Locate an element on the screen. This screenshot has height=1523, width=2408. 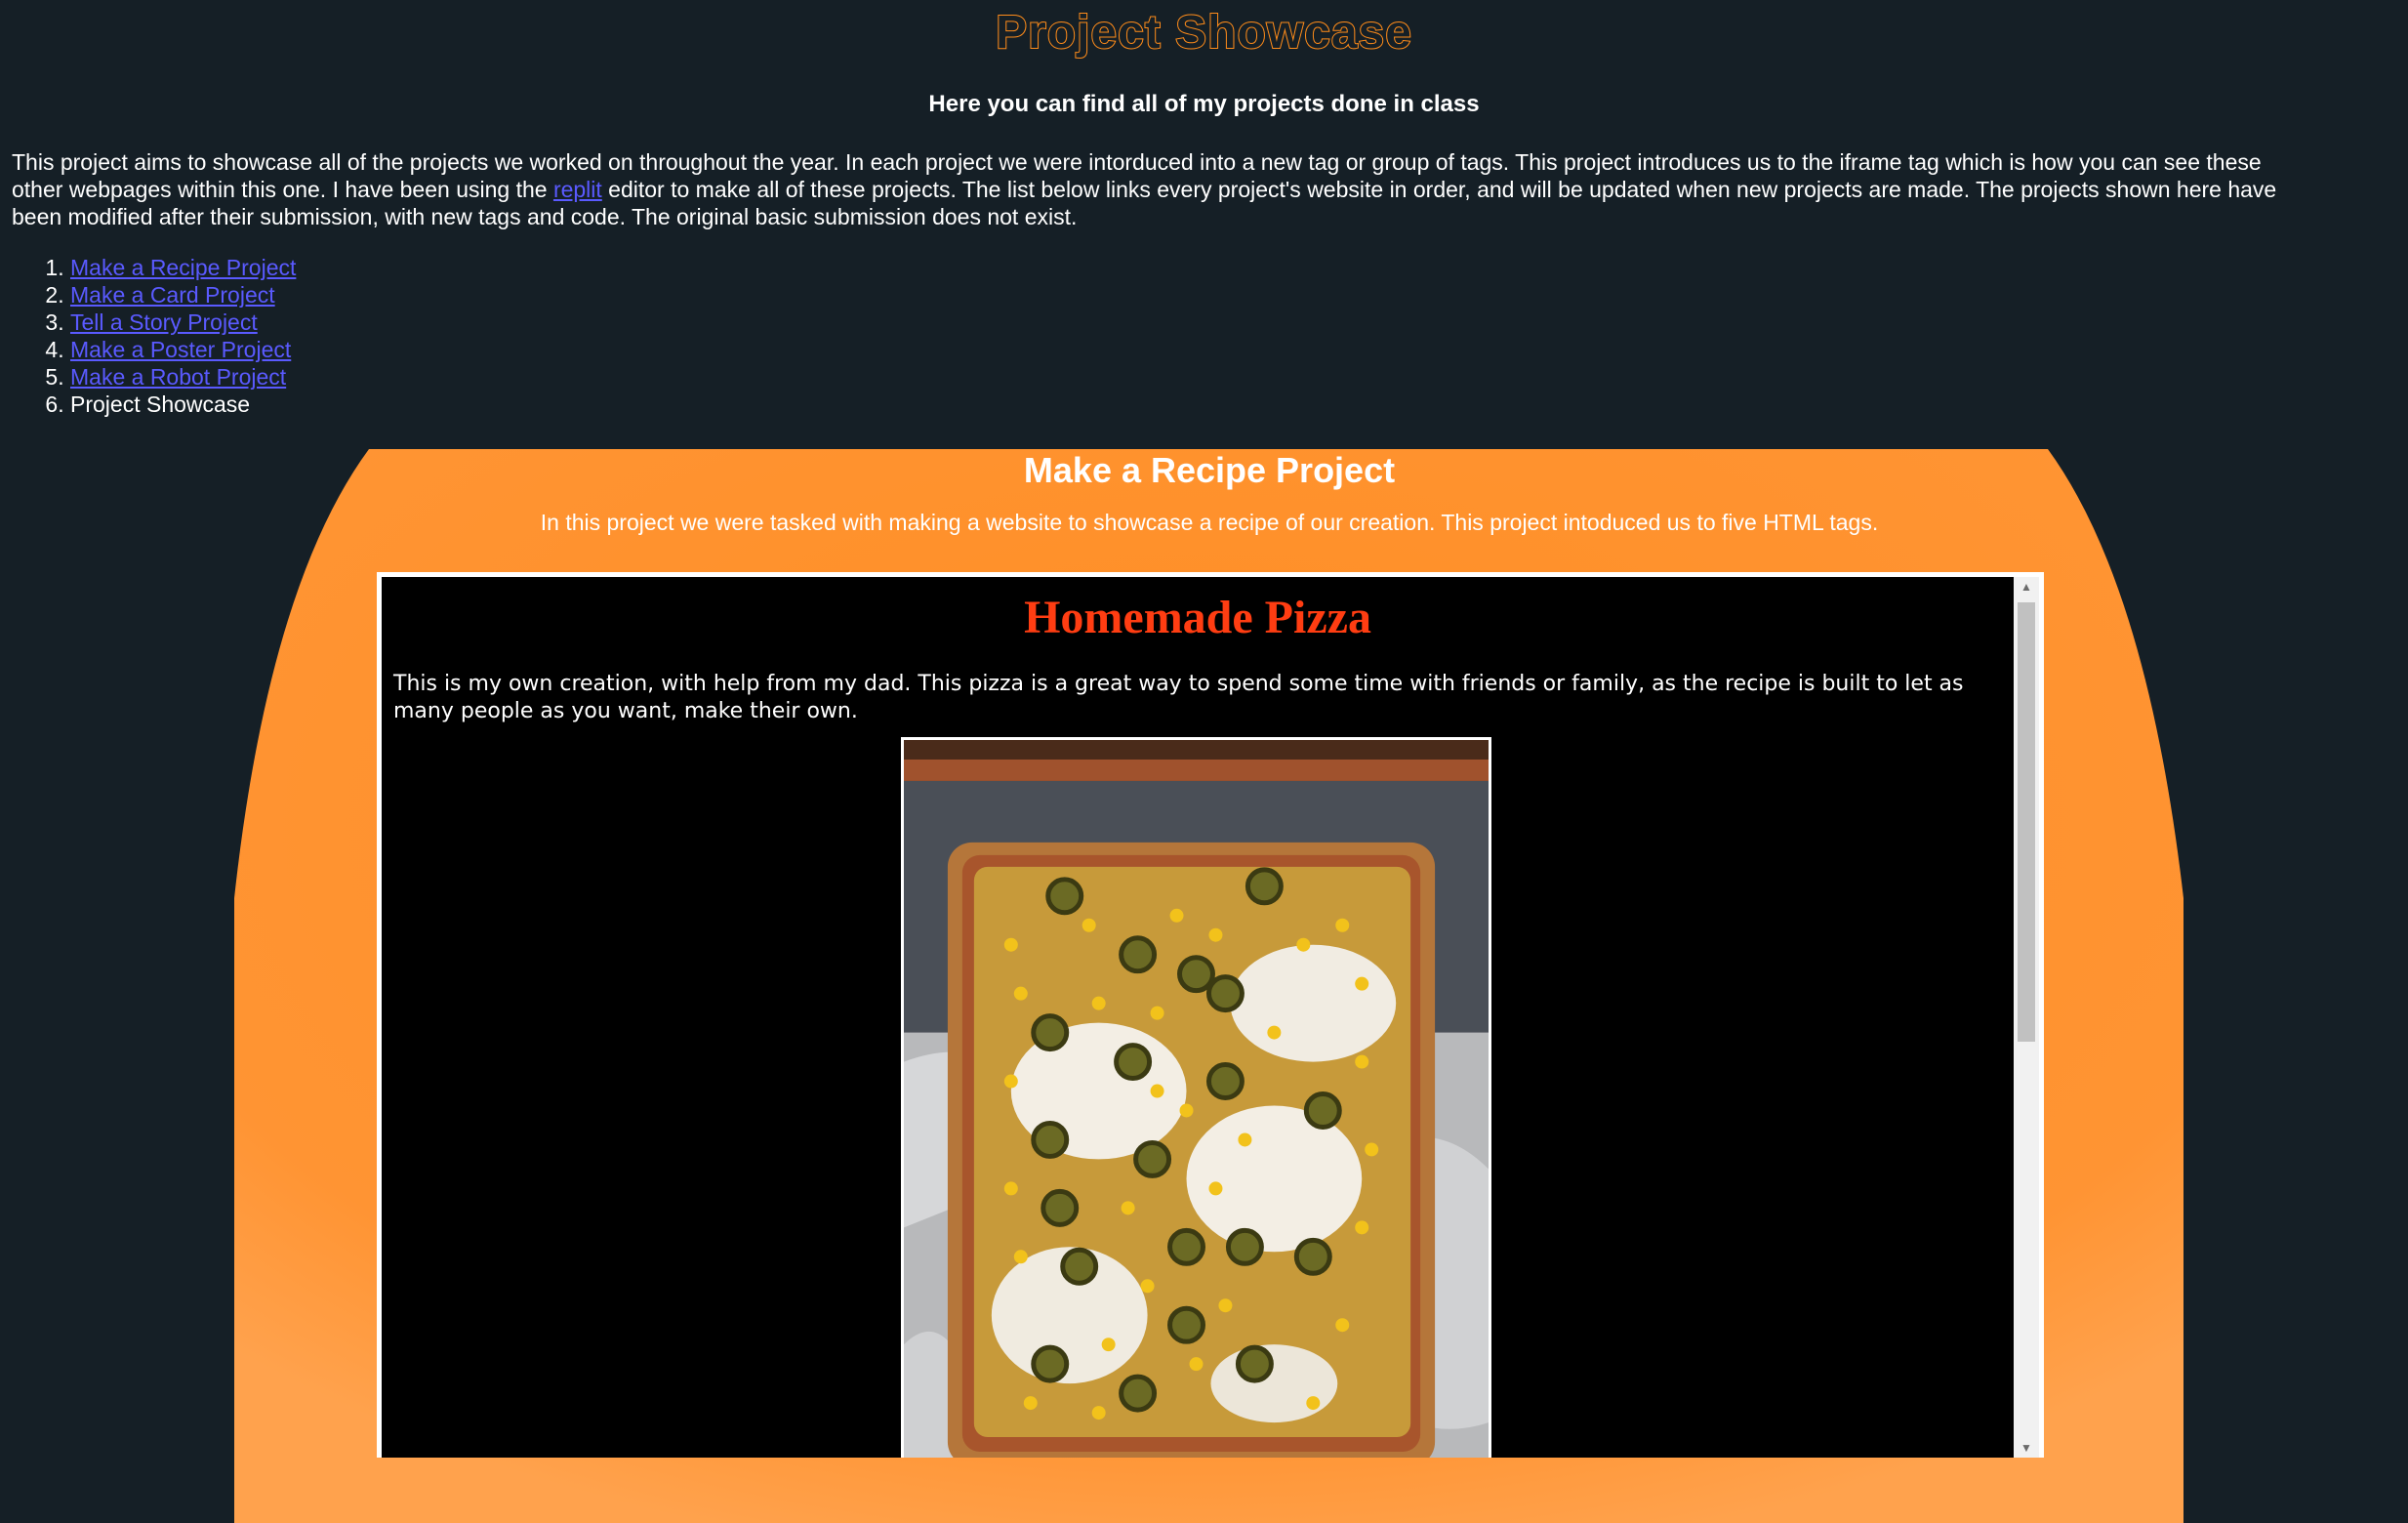
scroll-thumb is located at coordinates (2026, 822).